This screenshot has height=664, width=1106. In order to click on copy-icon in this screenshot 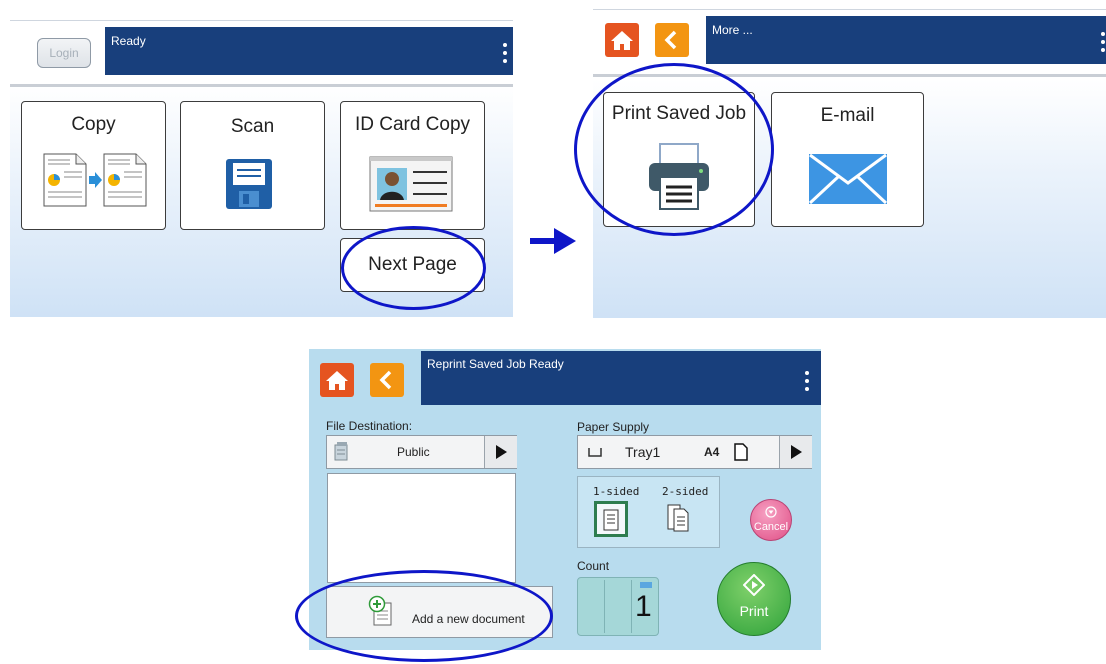, I will do `click(95, 180)`.